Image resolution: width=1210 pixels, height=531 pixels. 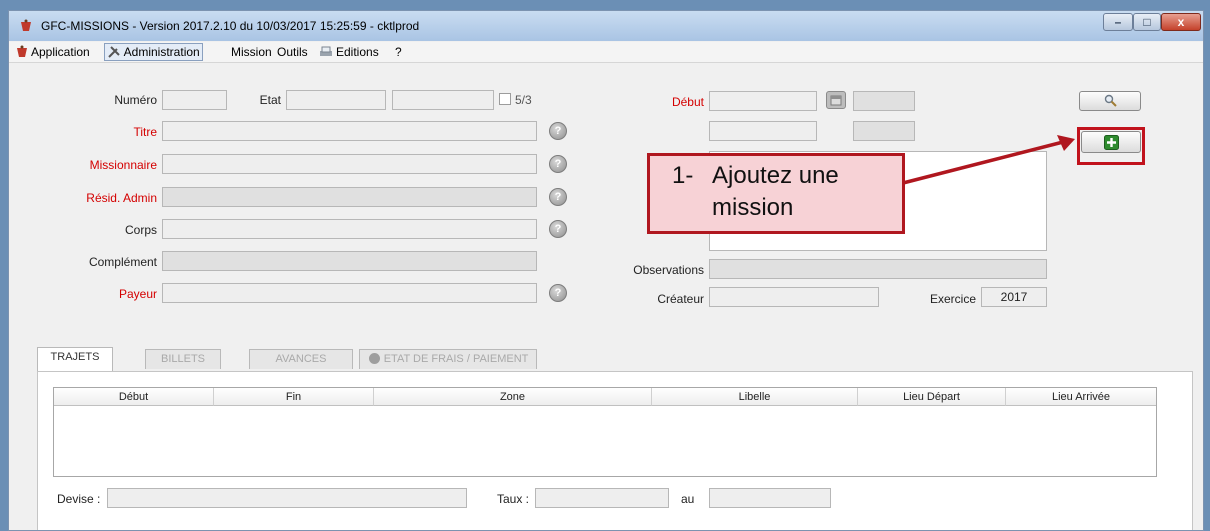 I want to click on callout-arrow, so click(x=988, y=160).